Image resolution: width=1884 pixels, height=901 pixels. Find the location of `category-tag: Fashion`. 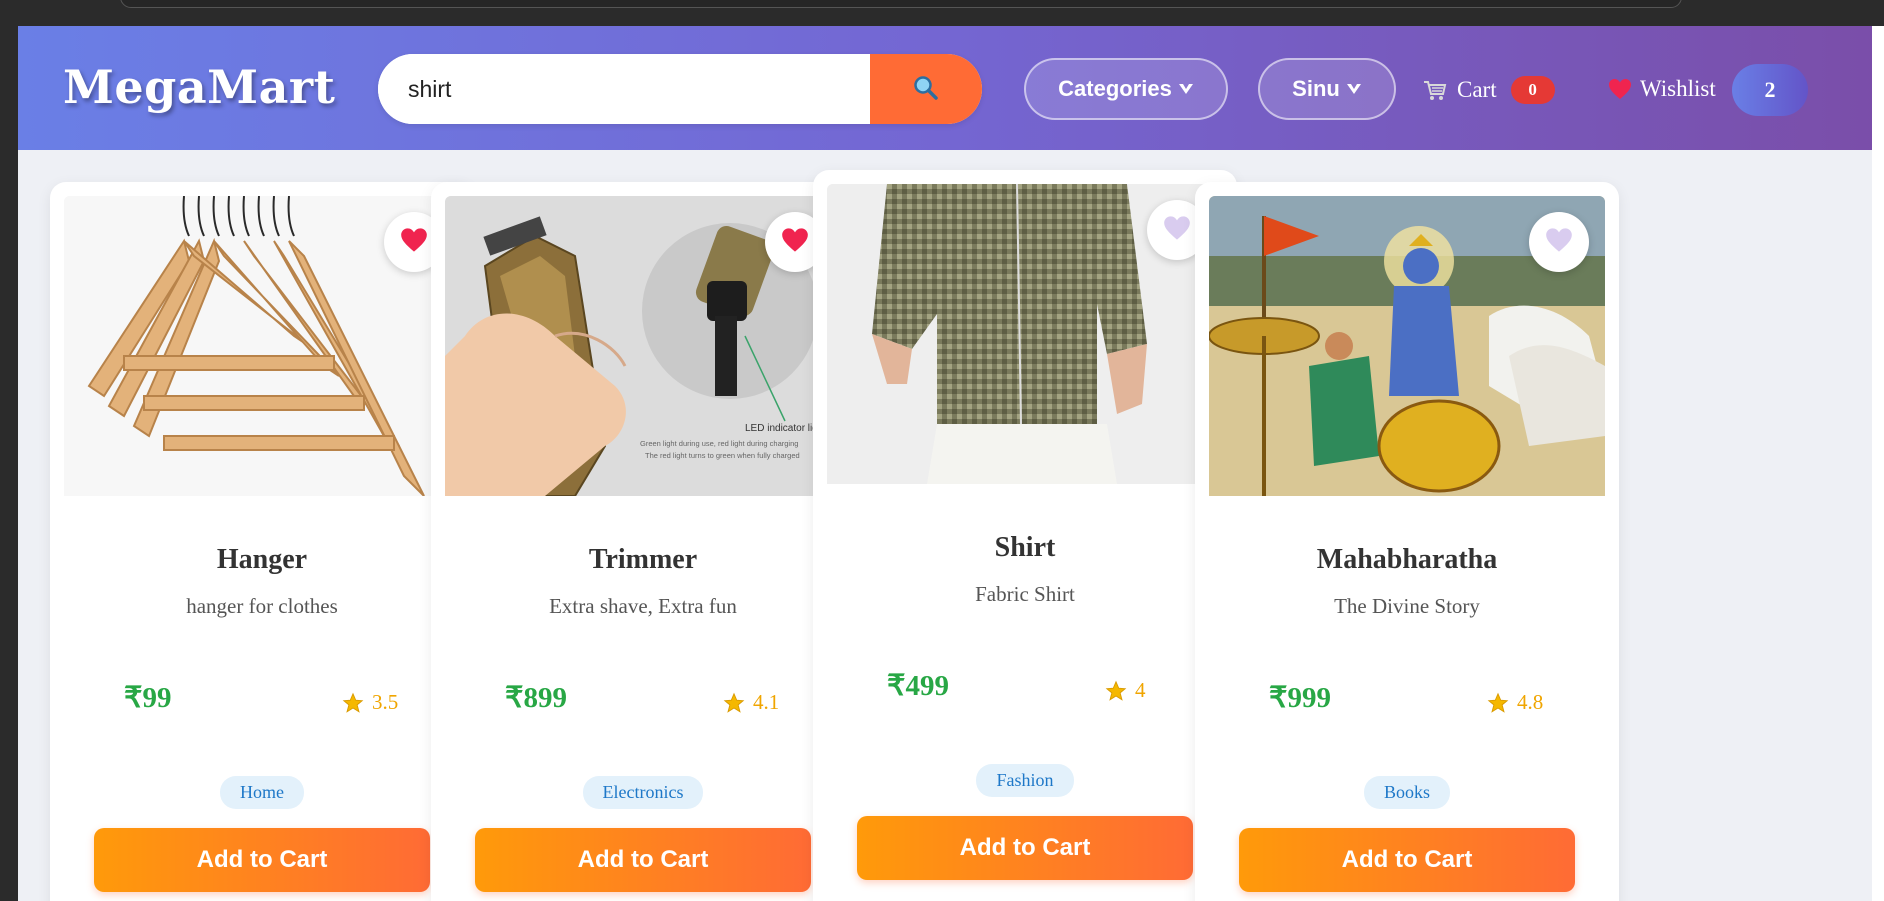

category-tag: Fashion is located at coordinates (1025, 780).